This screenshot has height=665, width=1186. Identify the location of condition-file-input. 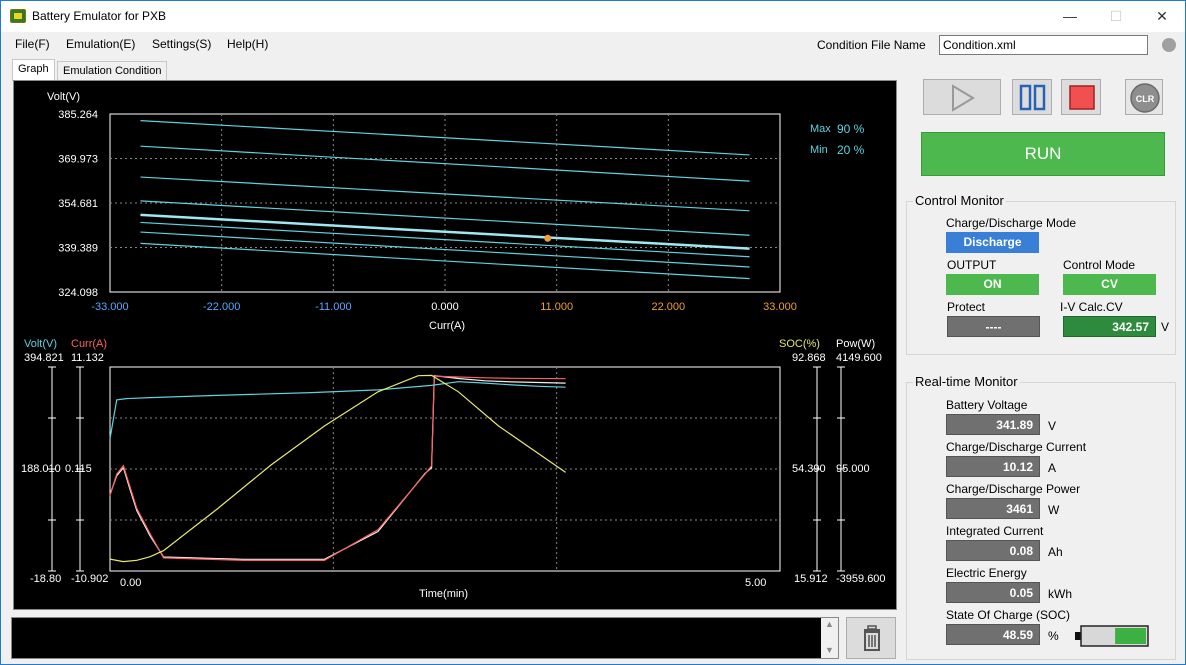
(1043, 45).